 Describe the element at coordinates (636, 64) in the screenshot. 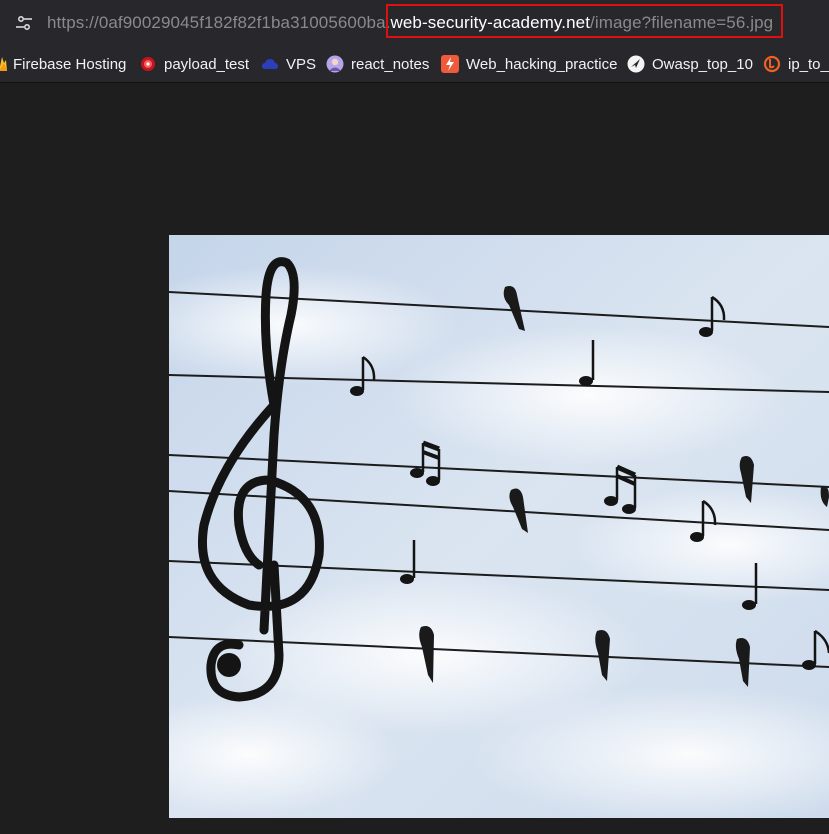

I see `compass-icon` at that location.